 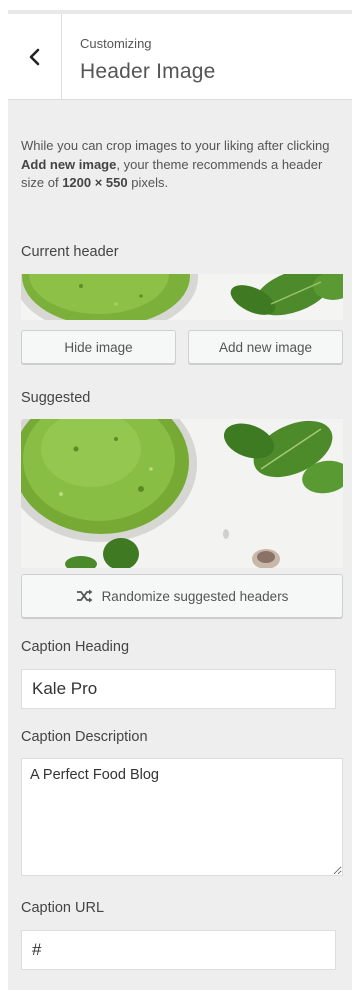 I want to click on randomize-headers-button: Randomize suggested headers, so click(x=182, y=596).